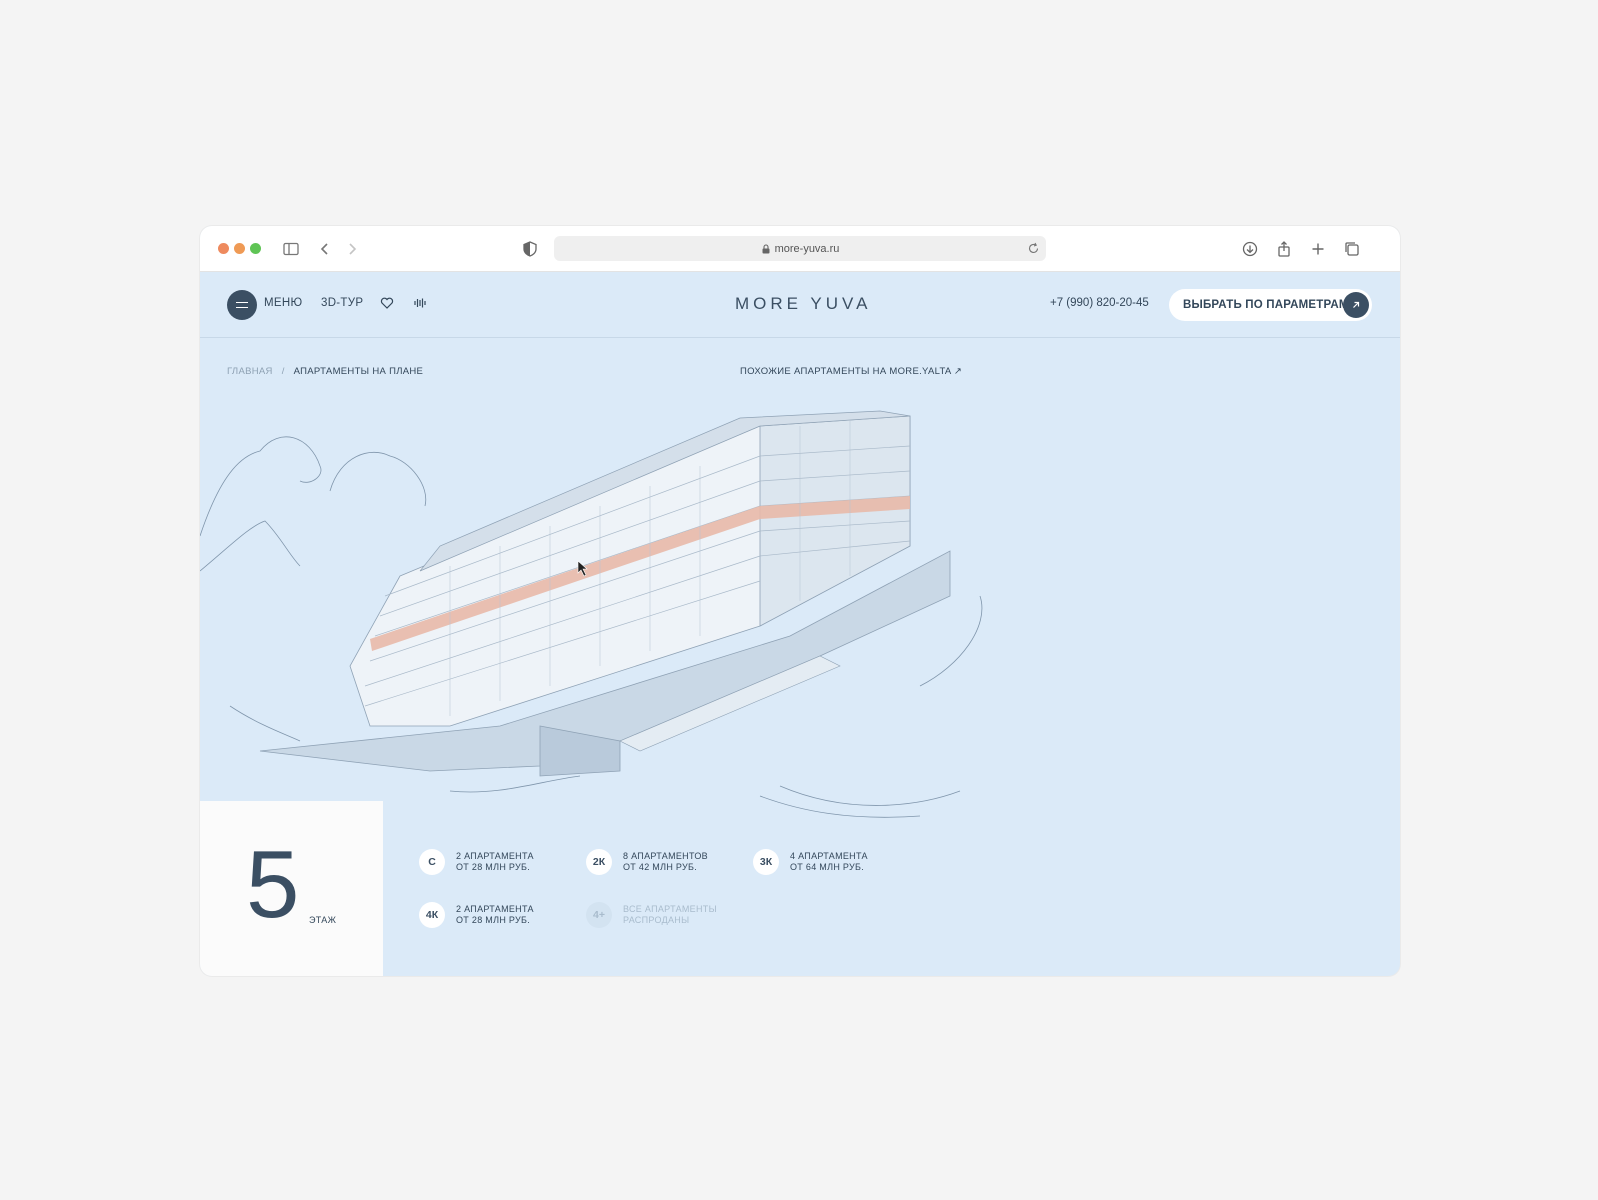 Image resolution: width=1598 pixels, height=1200 pixels. I want to click on audio-wave-icon, so click(420, 303).